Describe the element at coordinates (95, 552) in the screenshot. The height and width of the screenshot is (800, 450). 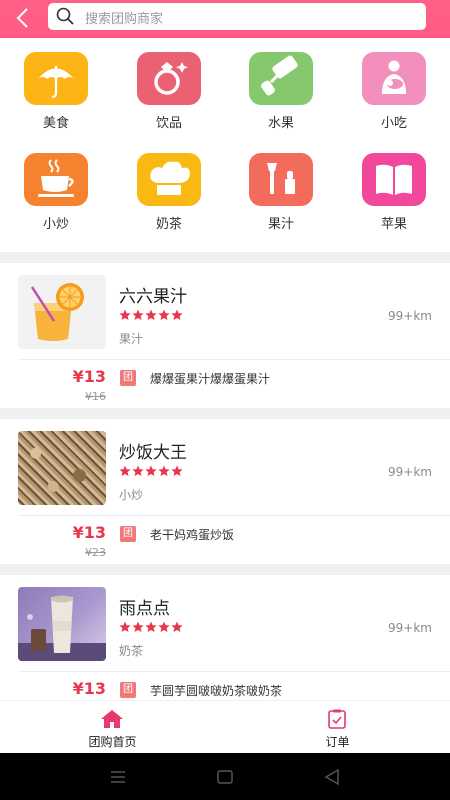
I see `original-price: ¥23` at that location.